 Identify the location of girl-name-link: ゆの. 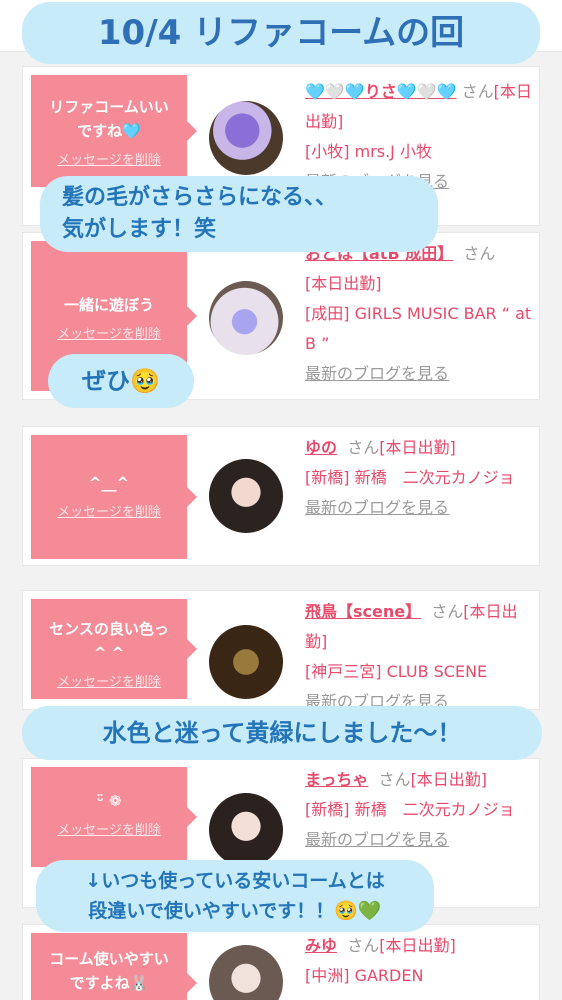
(321, 447).